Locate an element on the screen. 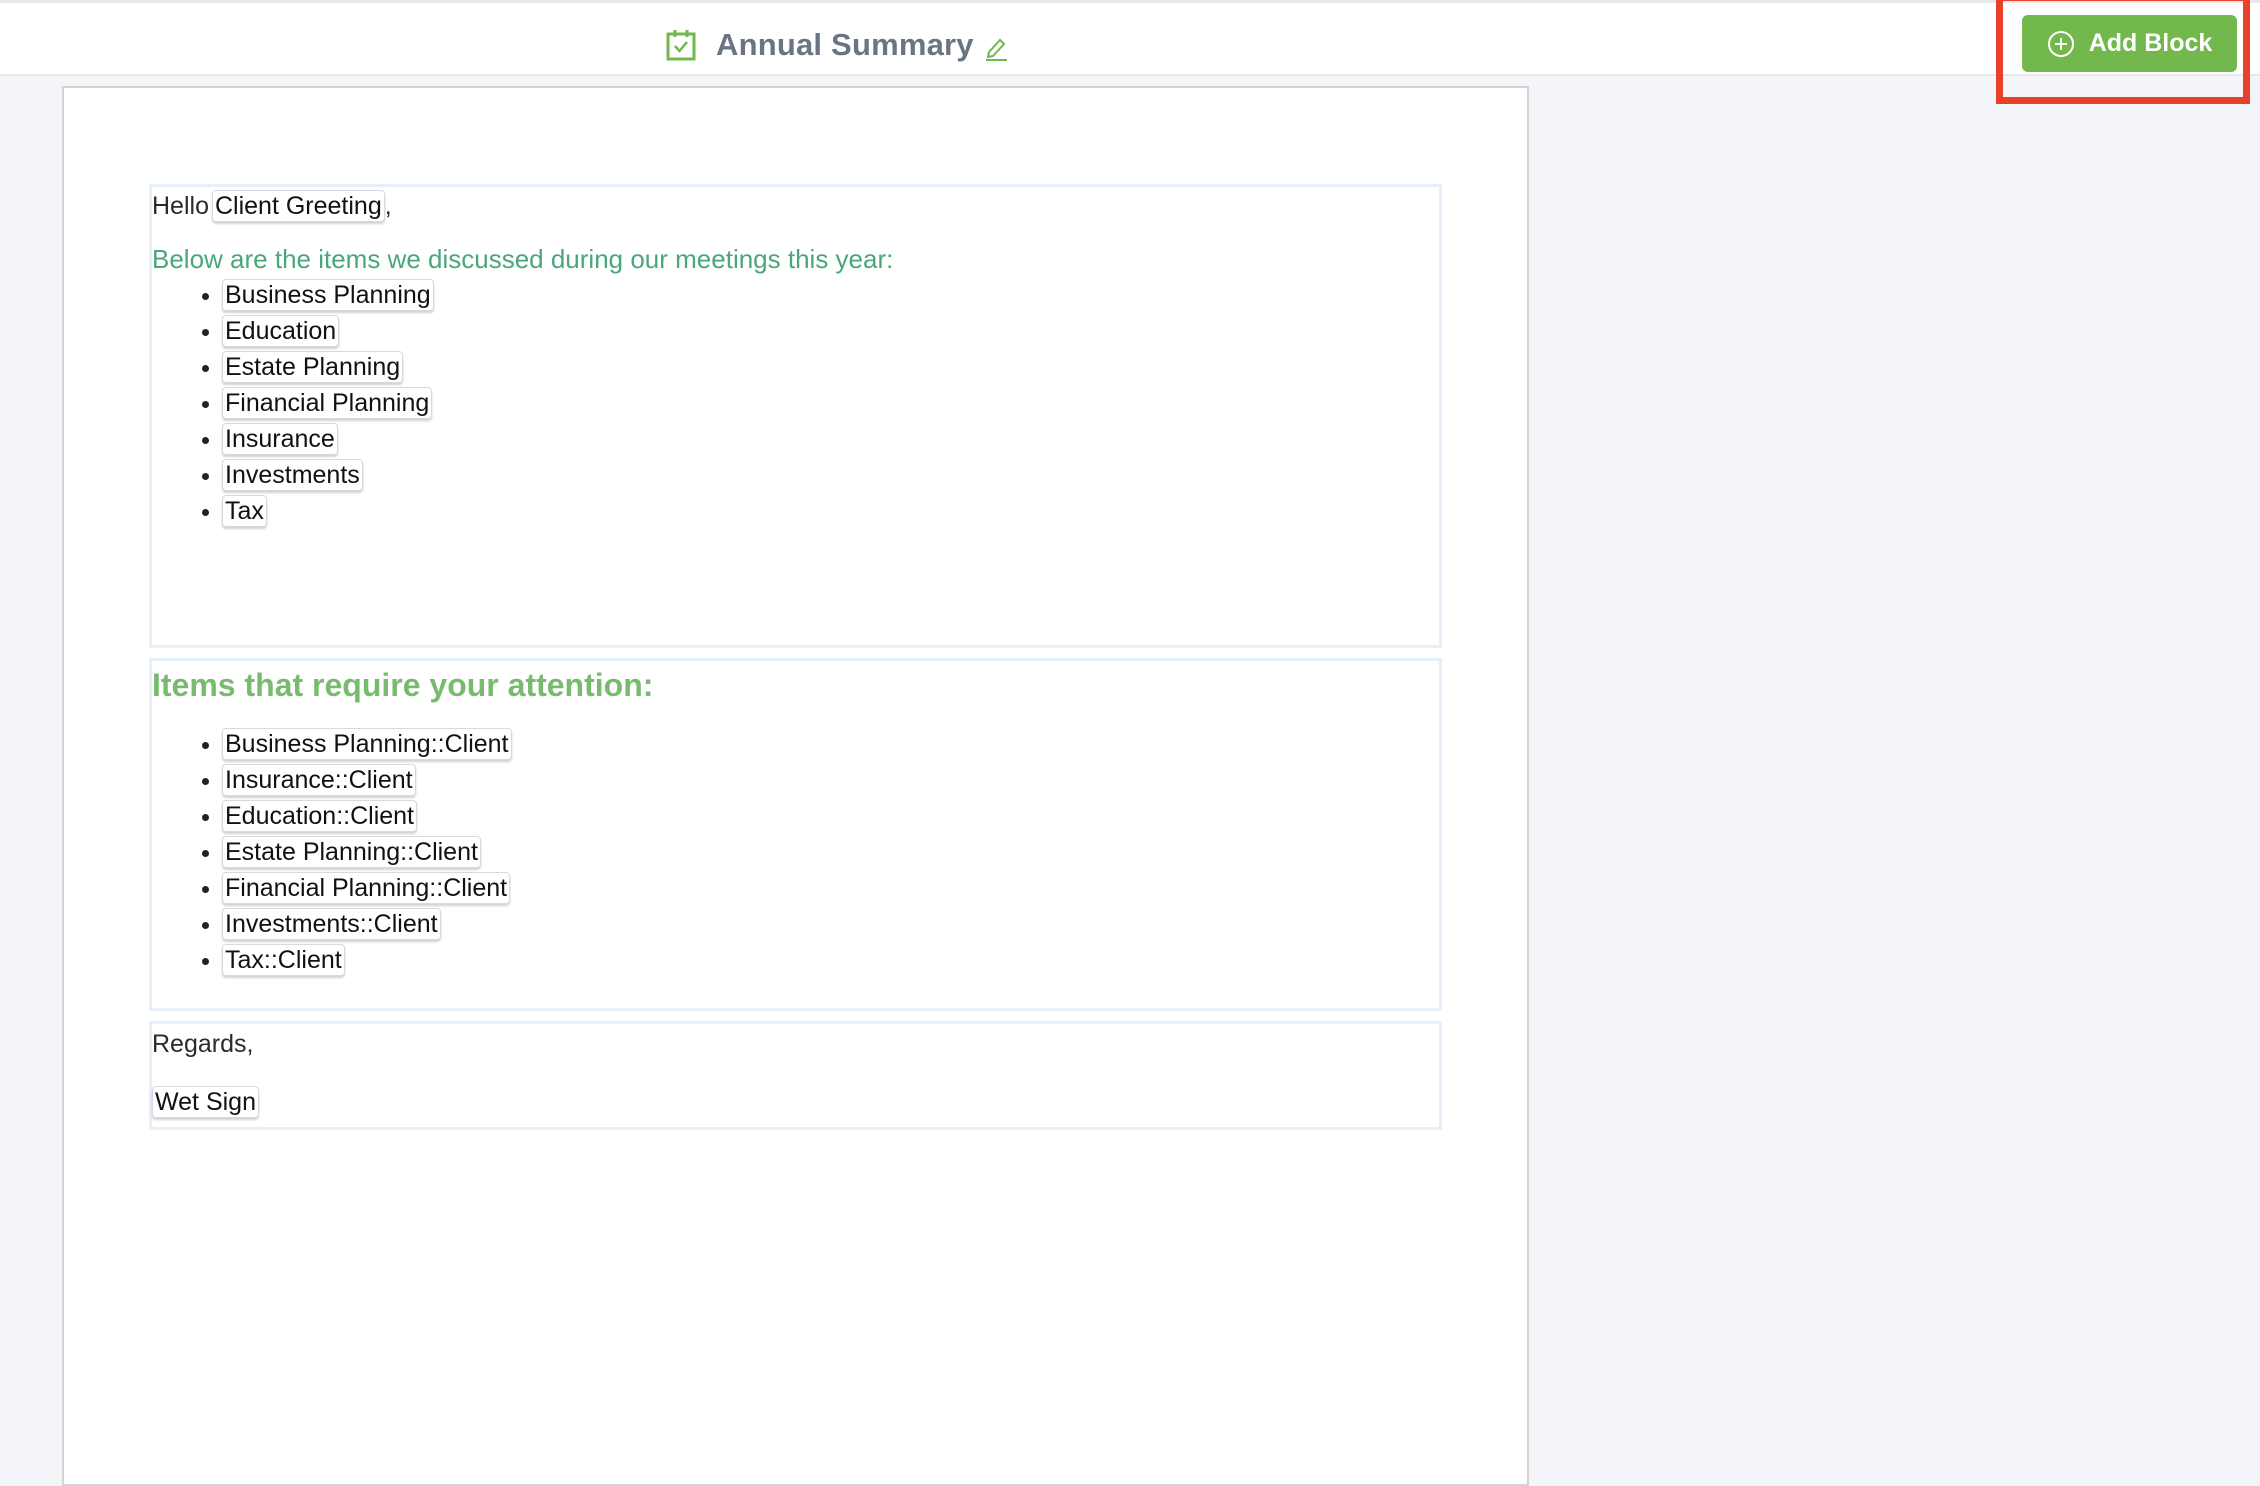  greeting-prefix: Hello is located at coordinates (180, 206).